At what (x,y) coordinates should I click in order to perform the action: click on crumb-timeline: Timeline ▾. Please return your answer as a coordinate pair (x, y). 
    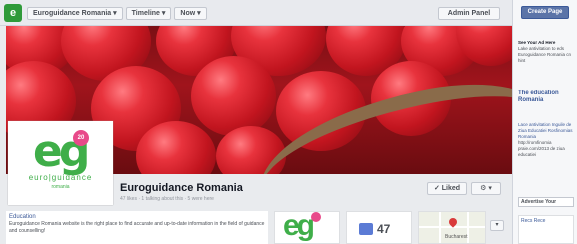
    Looking at the image, I should click on (148, 13).